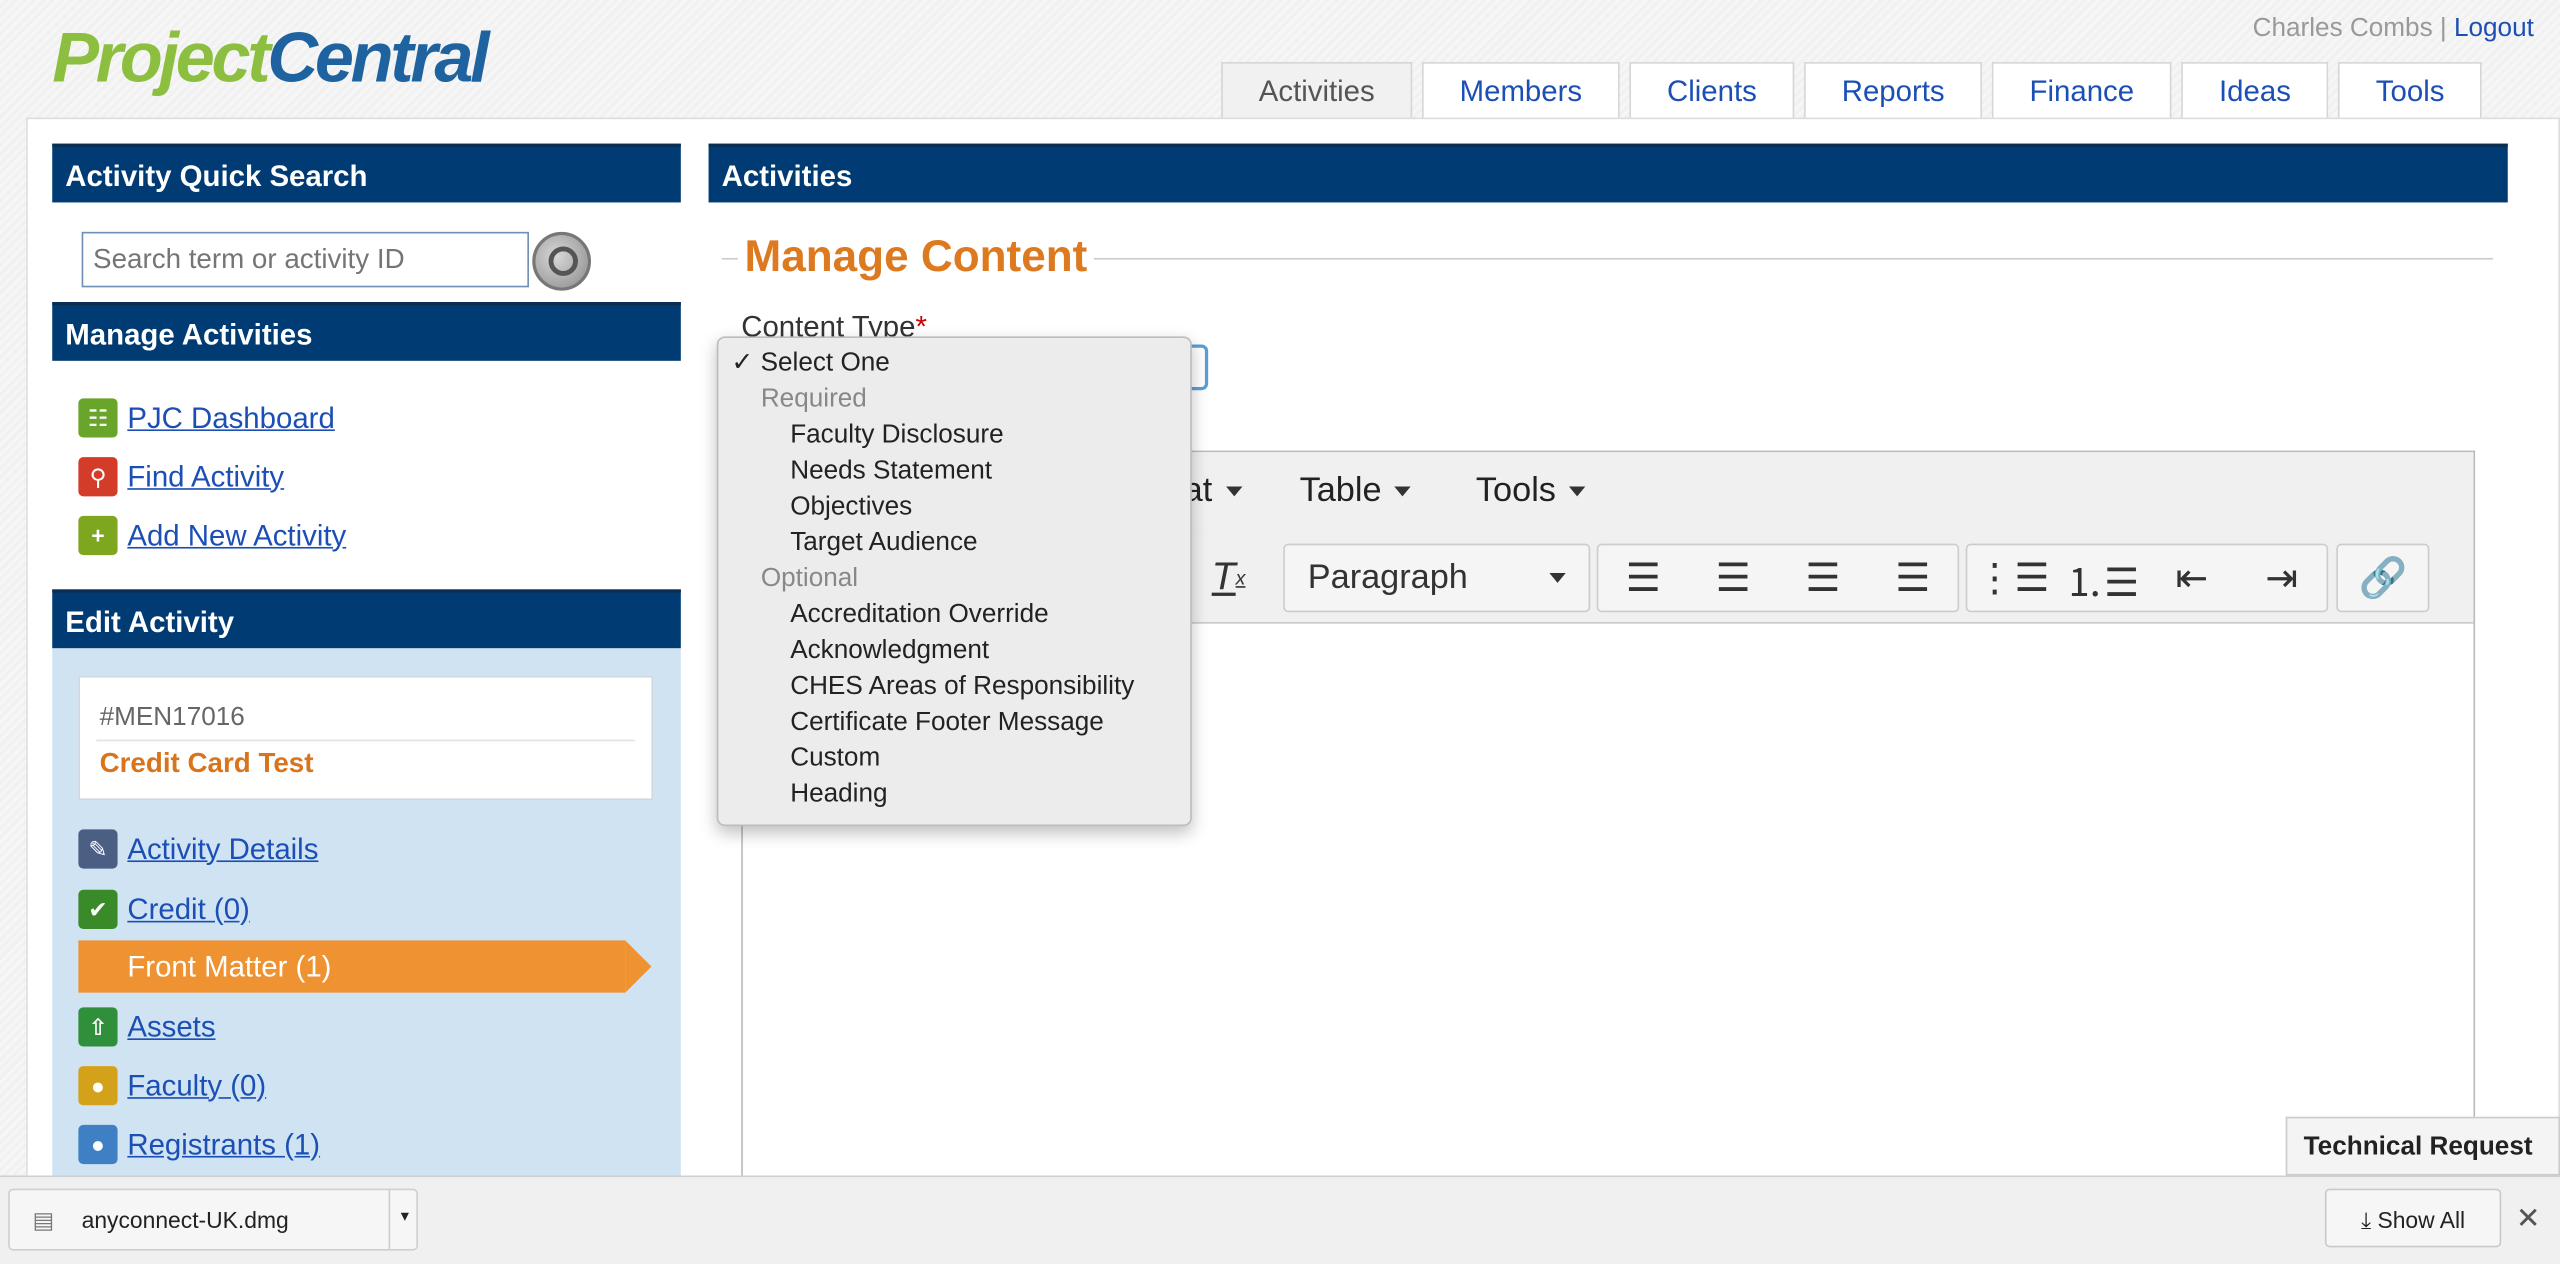 The height and width of the screenshot is (1264, 2560). What do you see at coordinates (1340, 490) in the screenshot?
I see `menu-table-label: Table` at bounding box center [1340, 490].